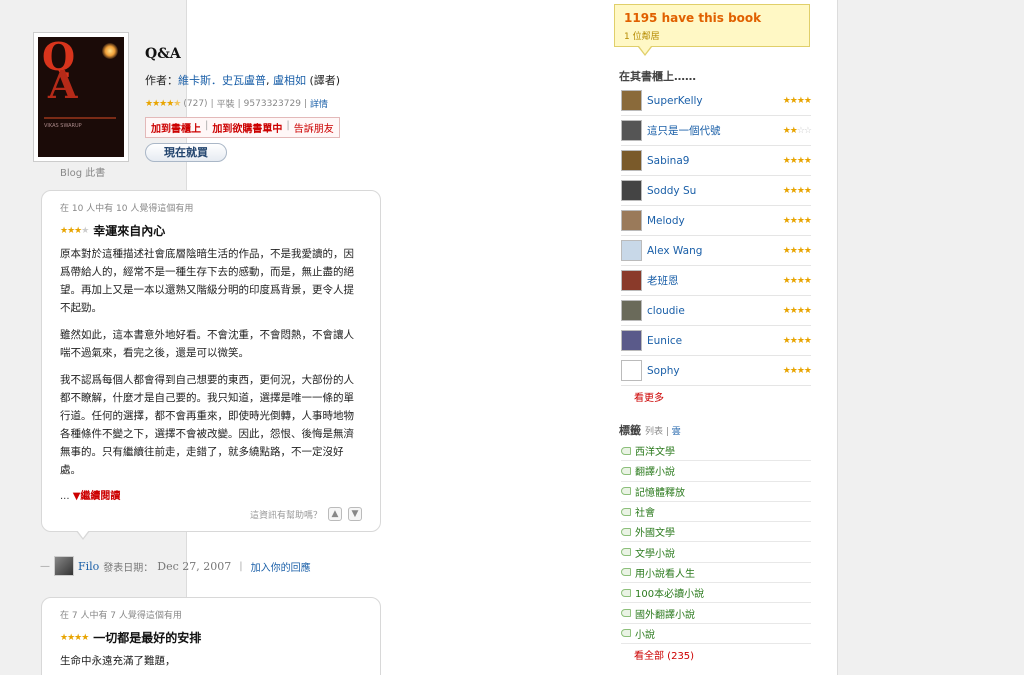 The image size is (1024, 675). I want to click on author-link: 維卡斯．史瓦盧普, so click(222, 80).